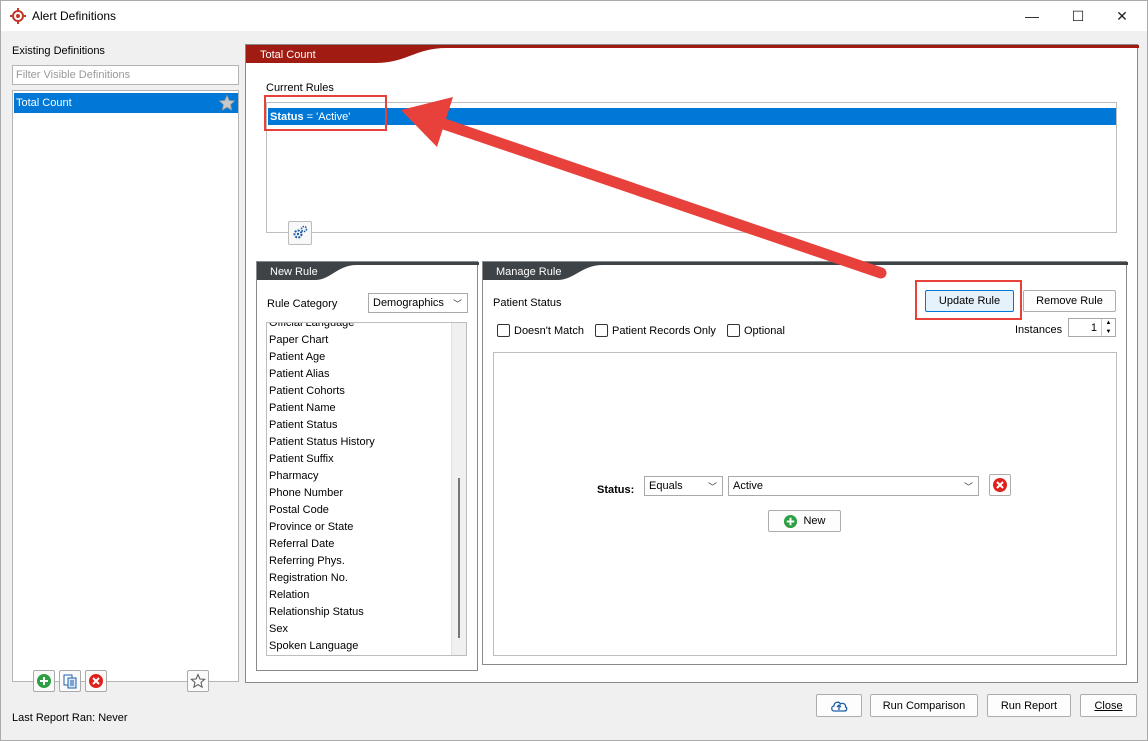 The image size is (1148, 741). What do you see at coordinates (924, 705) in the screenshot?
I see `run-comparison-button: Run Comparison` at bounding box center [924, 705].